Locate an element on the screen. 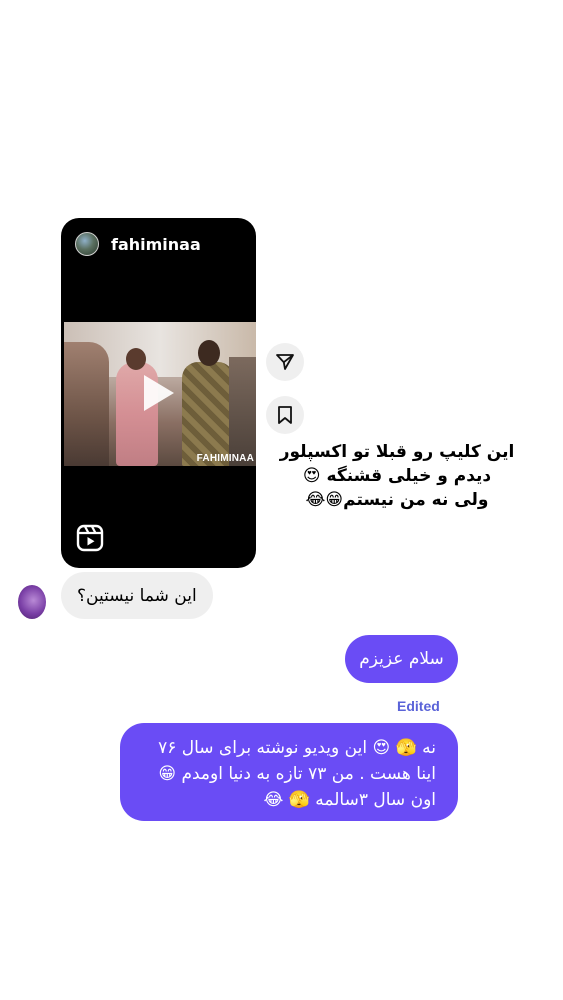 The image size is (563, 1000). paper-plane-icon is located at coordinates (285, 362).